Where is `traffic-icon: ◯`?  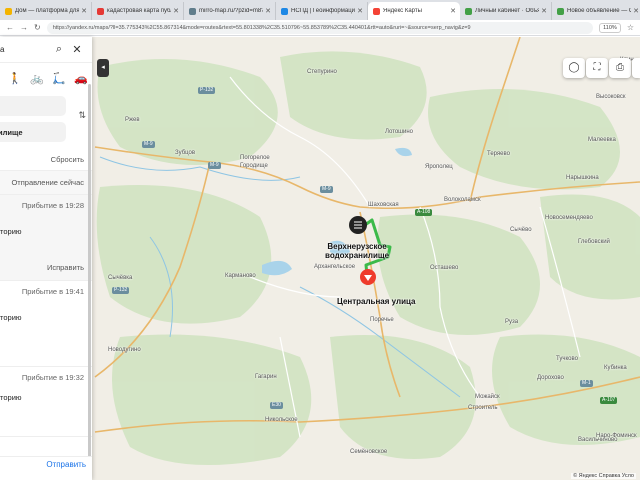 traffic-icon: ◯ is located at coordinates (574, 67).